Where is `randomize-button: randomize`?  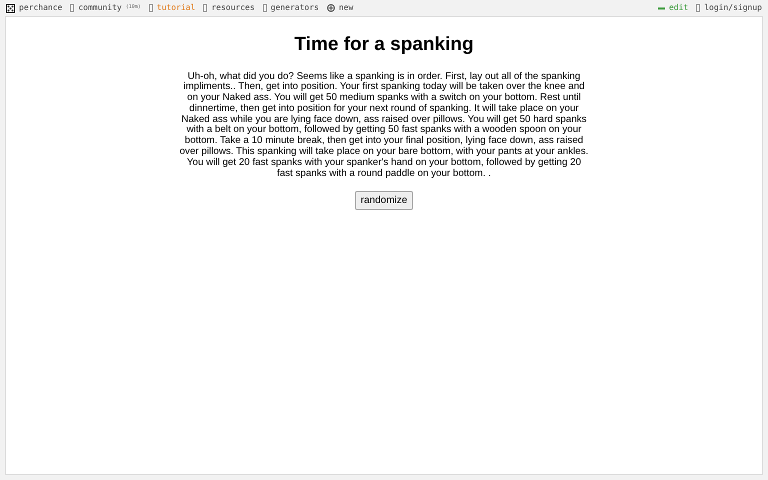
randomize-button: randomize is located at coordinates (384, 200).